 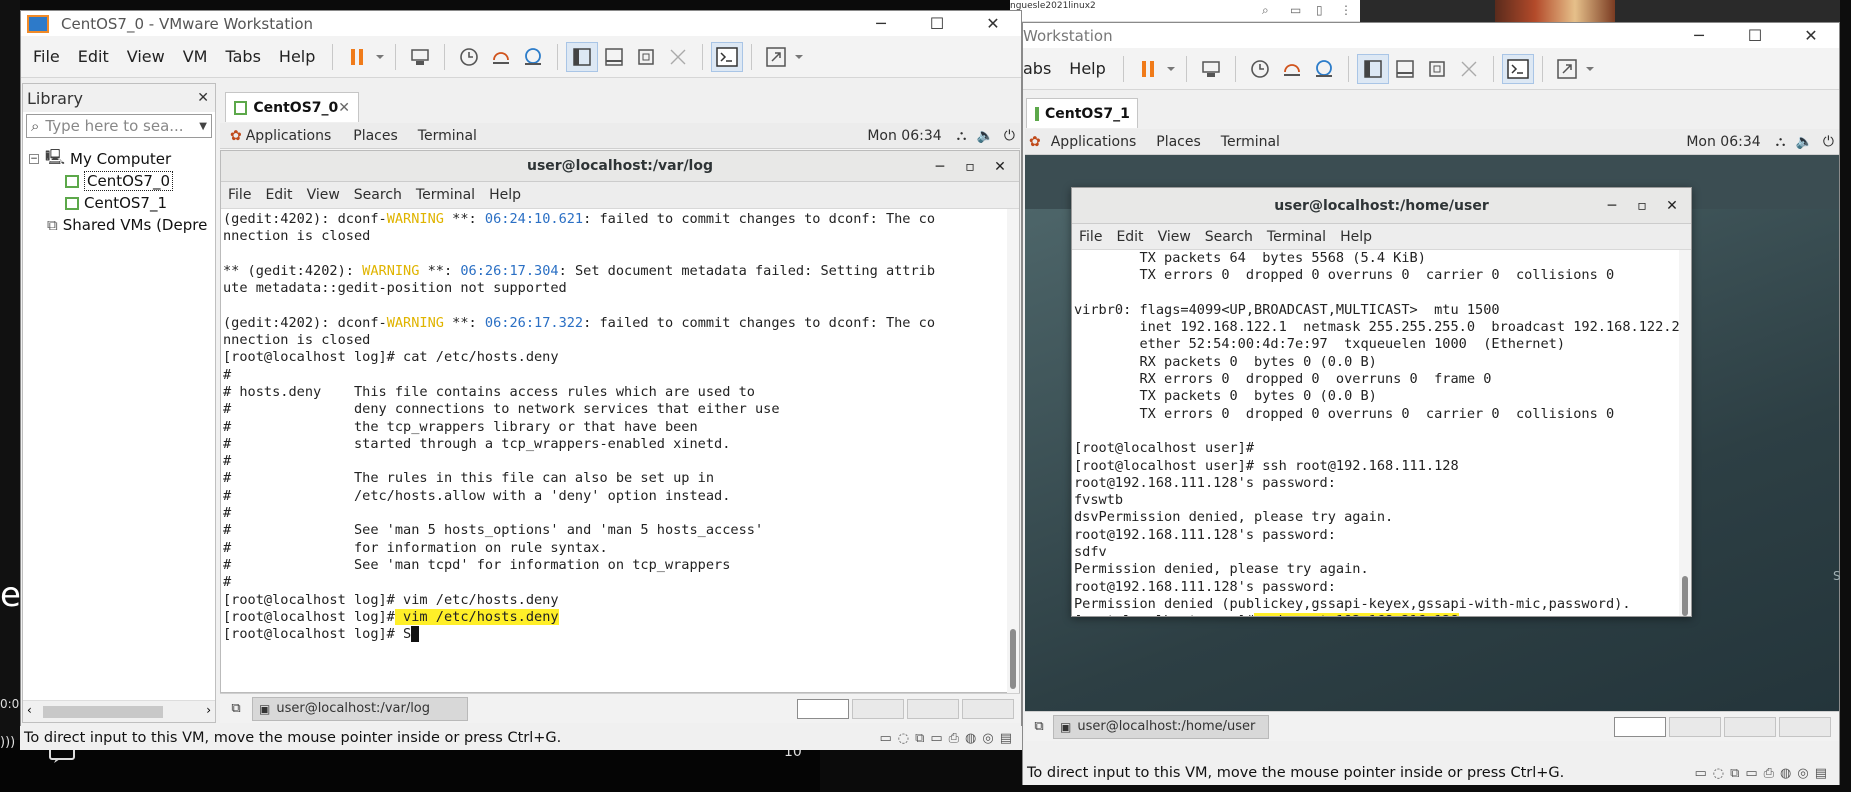 What do you see at coordinates (1041, 68) in the screenshot?
I see `menu-tabs: abs` at bounding box center [1041, 68].